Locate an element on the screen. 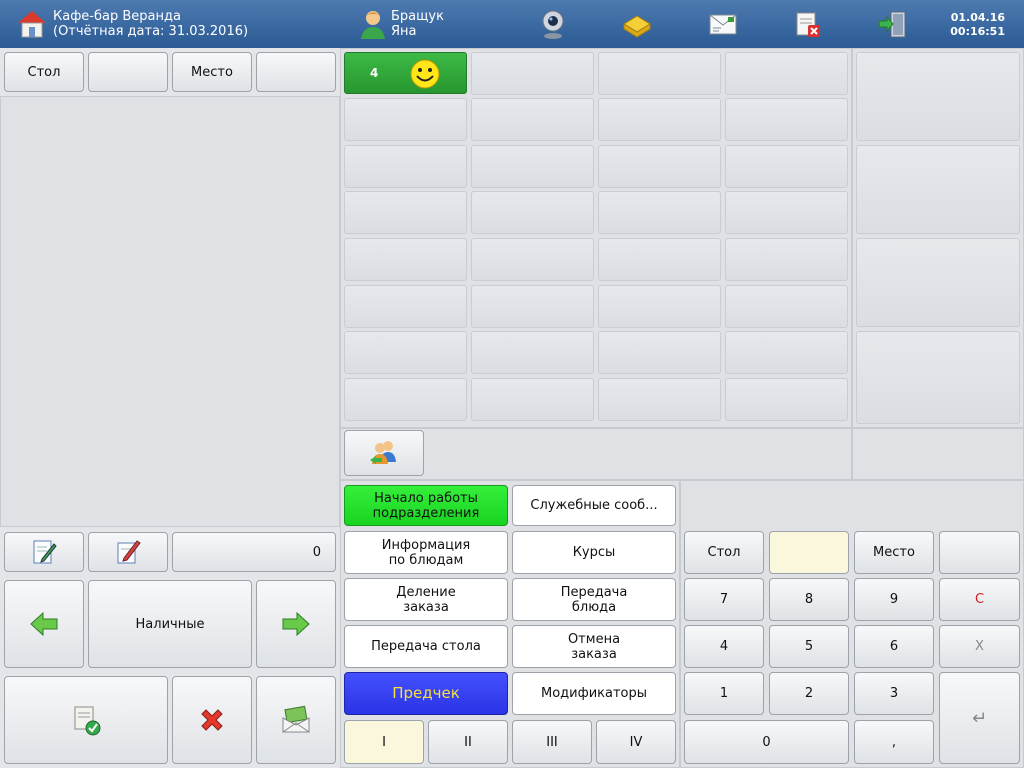 Image resolution: width=1024 pixels, height=768 pixels. users-transfer-icon is located at coordinates (384, 453).